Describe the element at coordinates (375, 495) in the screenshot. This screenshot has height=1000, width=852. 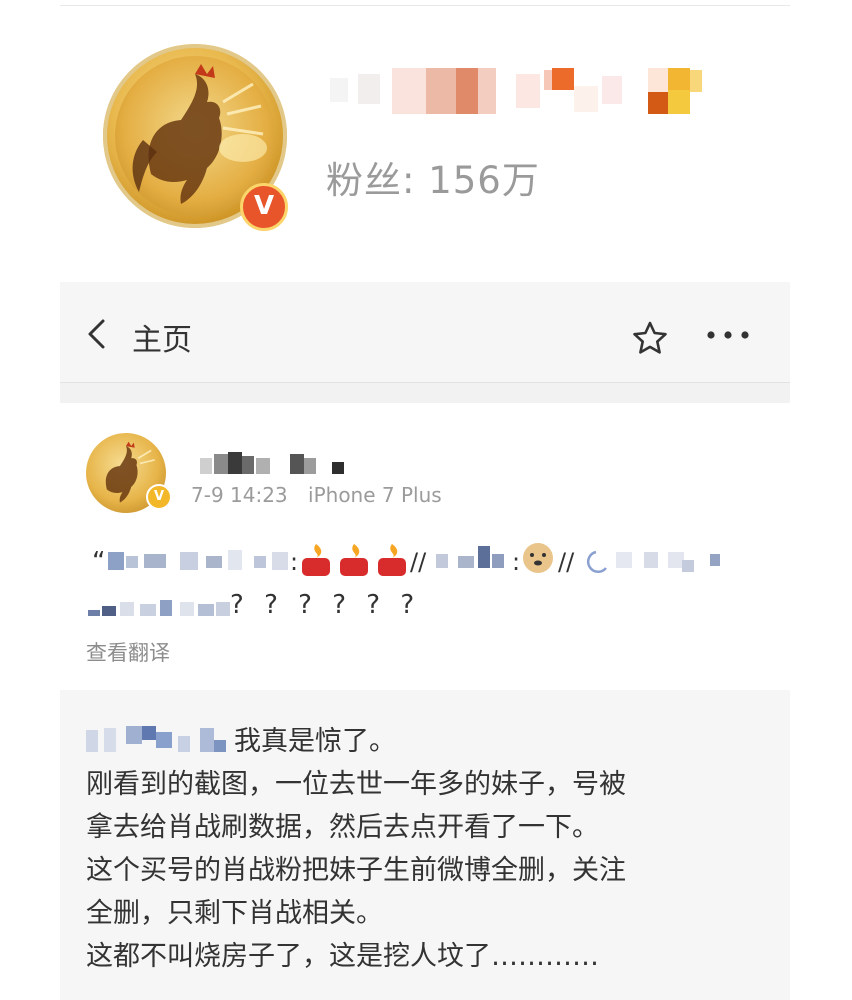
I see `post-device: iPhone 7 Plus` at that location.